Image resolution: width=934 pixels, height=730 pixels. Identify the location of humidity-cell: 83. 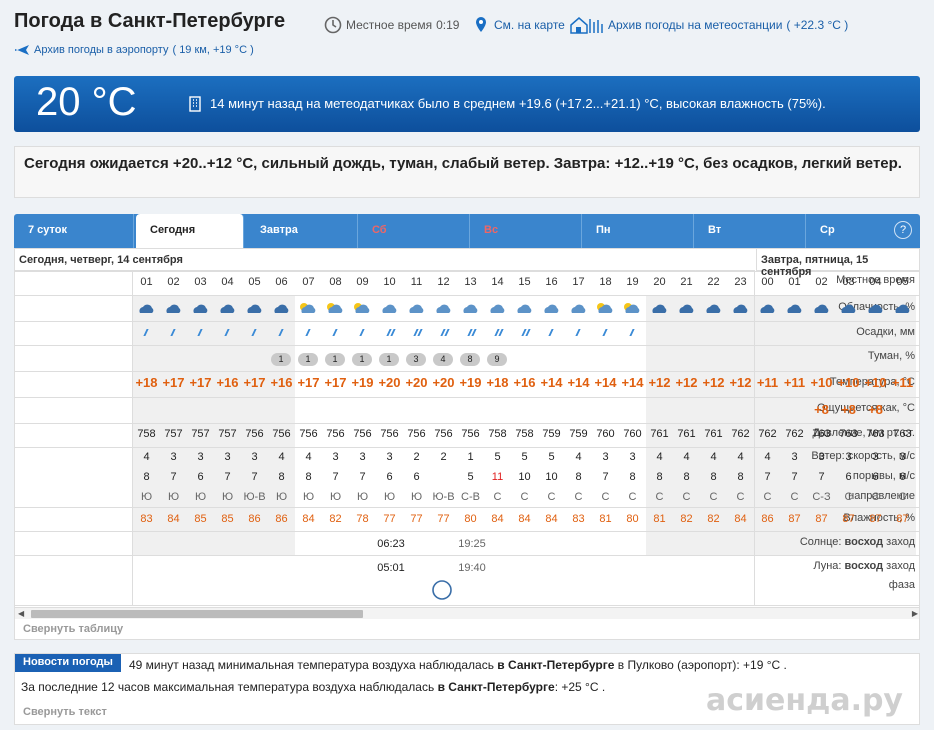
(146, 519).